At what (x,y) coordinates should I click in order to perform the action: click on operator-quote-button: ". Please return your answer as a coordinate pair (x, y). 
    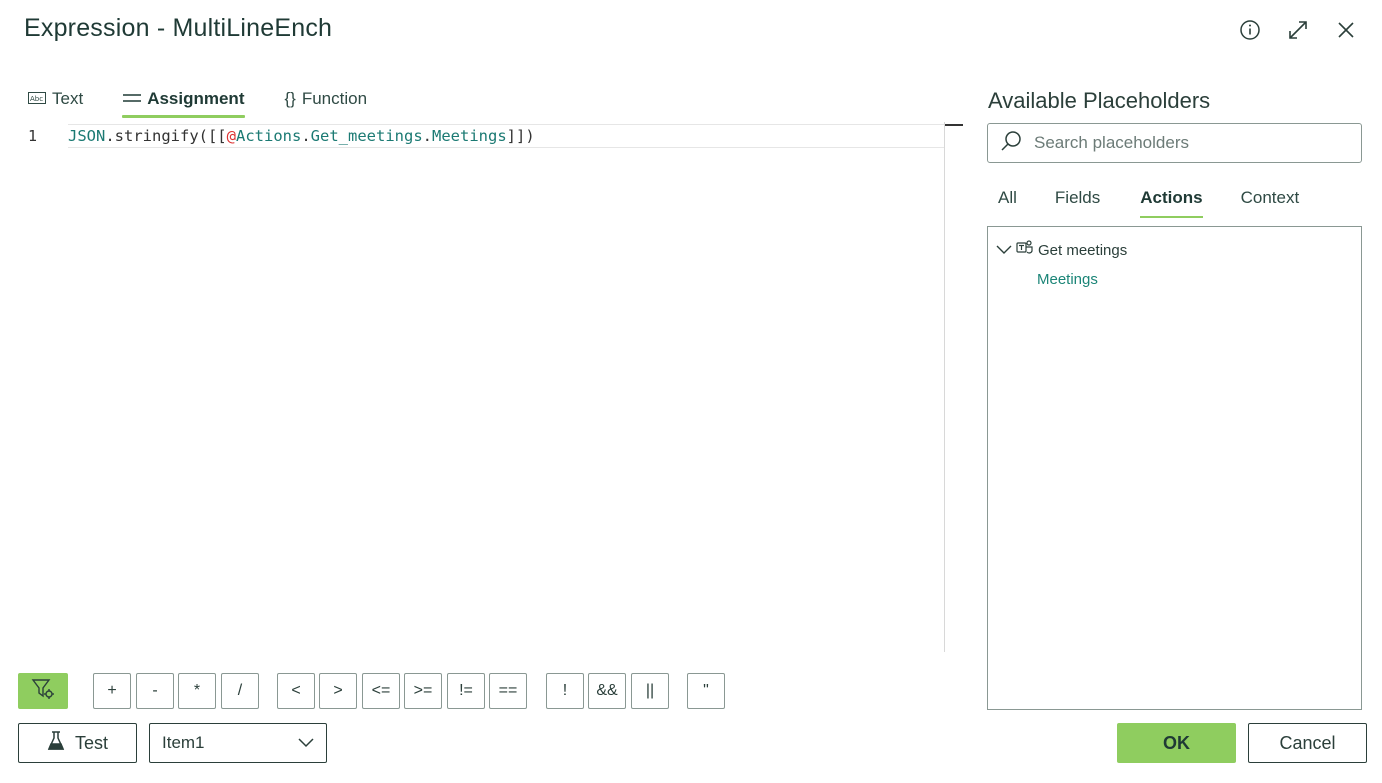
    Looking at the image, I should click on (706, 691).